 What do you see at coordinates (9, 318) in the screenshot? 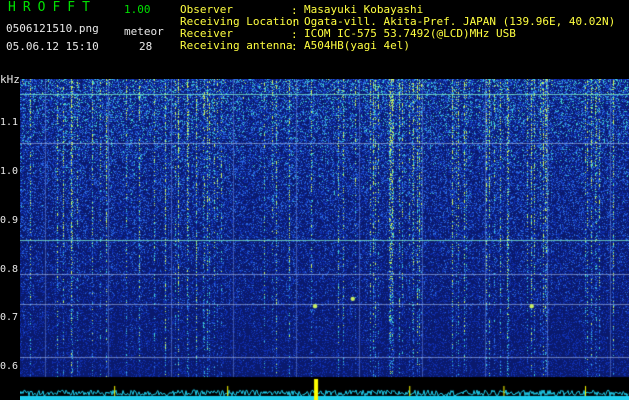
I see `y-tick-label: 0.7` at bounding box center [9, 318].